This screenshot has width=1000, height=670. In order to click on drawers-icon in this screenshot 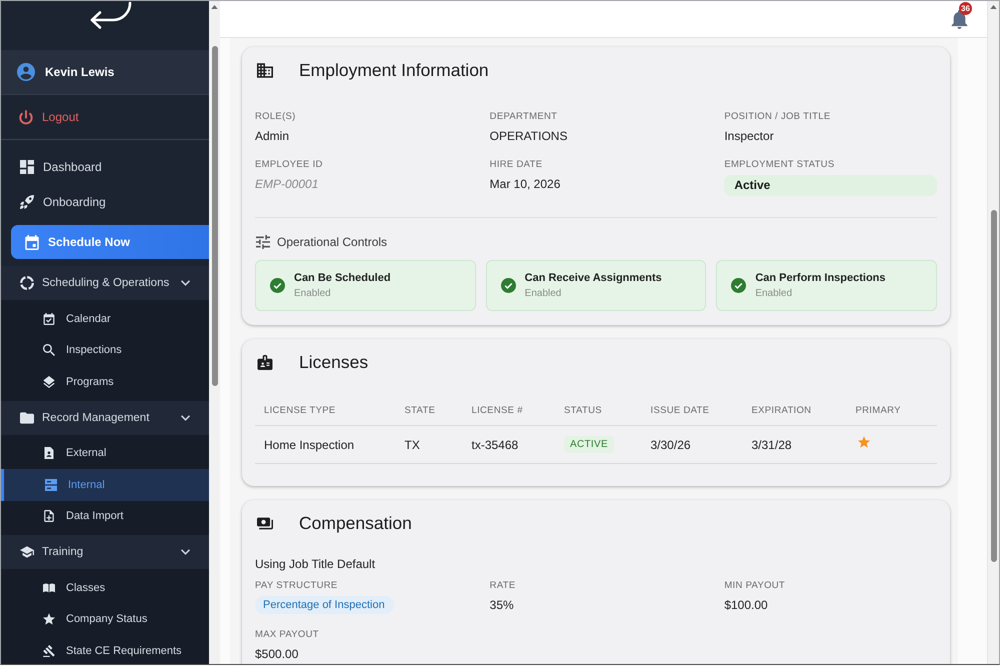, I will do `click(51, 484)`.